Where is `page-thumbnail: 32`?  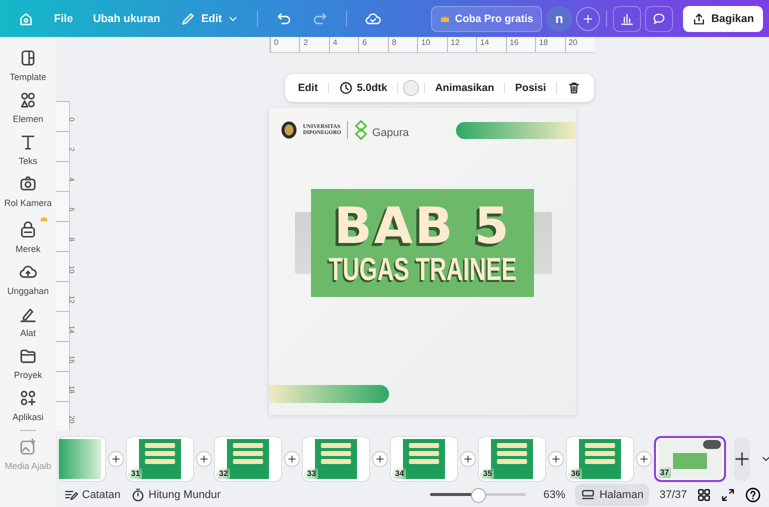
page-thumbnail: 32 is located at coordinates (248, 459).